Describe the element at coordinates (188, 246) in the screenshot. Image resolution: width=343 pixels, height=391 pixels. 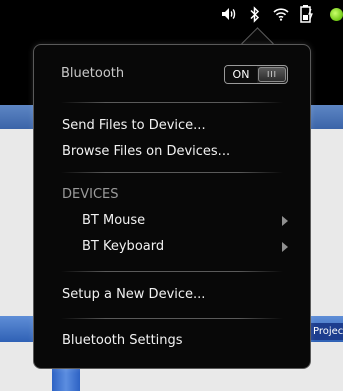
I see `device-item-bt-keyboard: BT Keyboard` at that location.